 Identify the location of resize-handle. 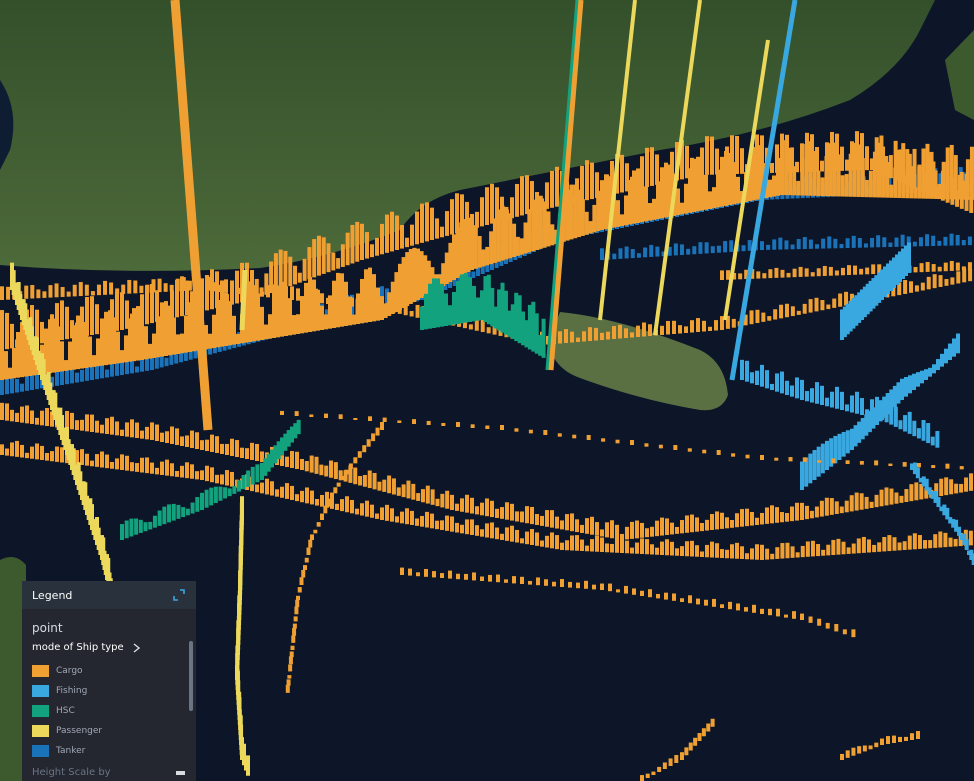
(180, 773).